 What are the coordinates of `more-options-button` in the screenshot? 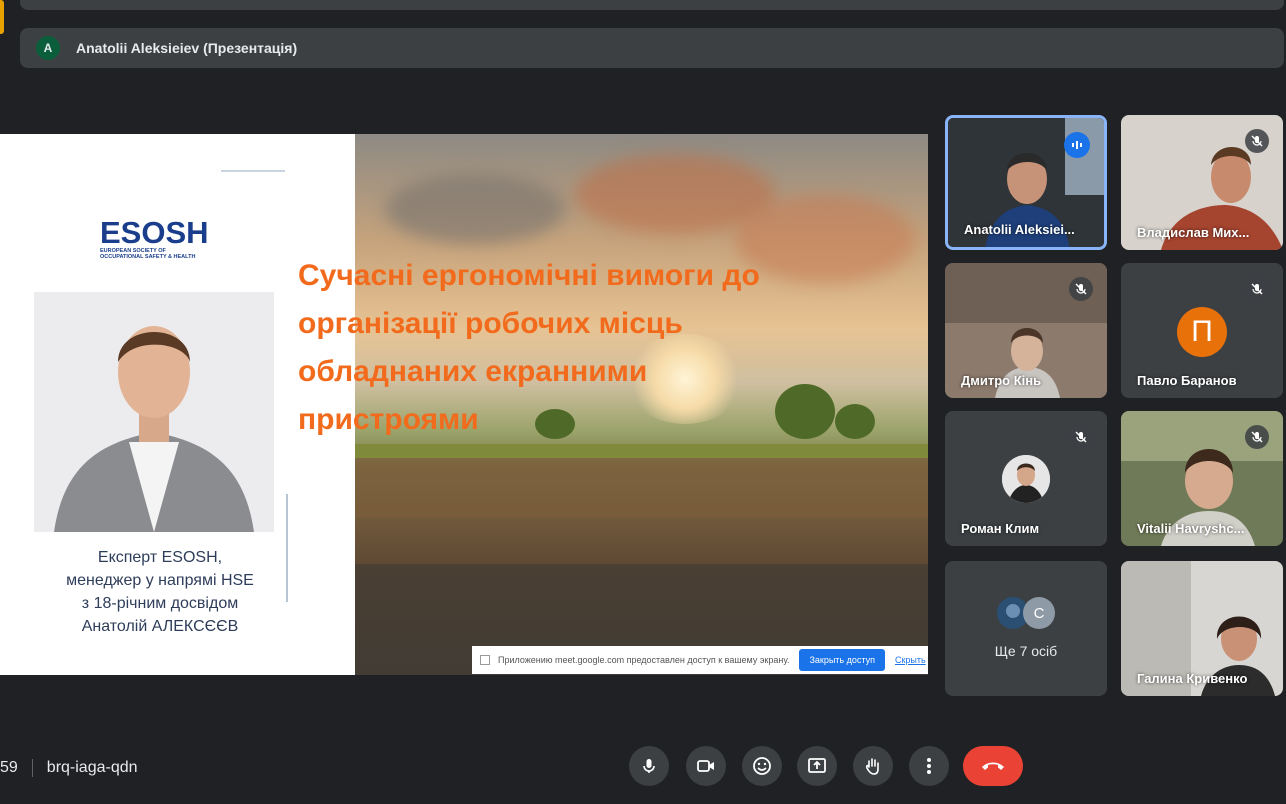 It's located at (929, 766).